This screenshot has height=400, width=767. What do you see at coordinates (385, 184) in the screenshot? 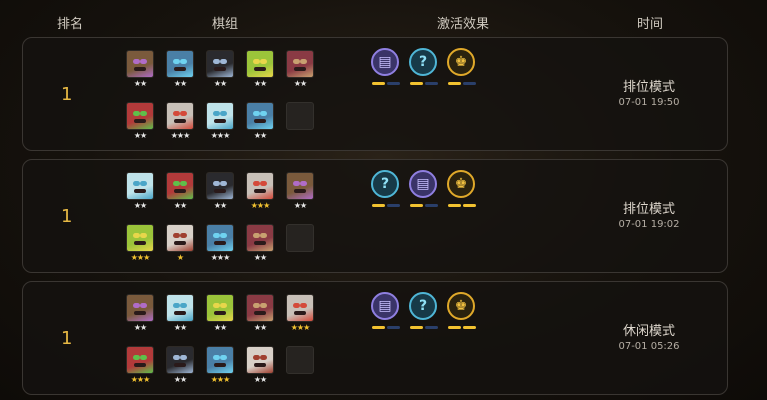
I see `trait-icon: ?` at bounding box center [385, 184].